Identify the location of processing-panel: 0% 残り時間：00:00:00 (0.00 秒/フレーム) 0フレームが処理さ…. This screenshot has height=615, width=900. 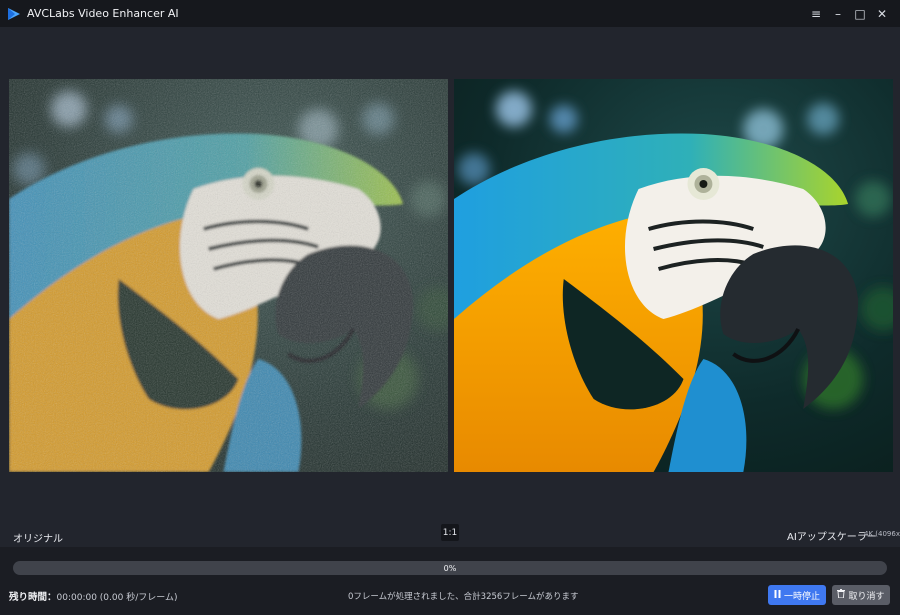
(450, 581).